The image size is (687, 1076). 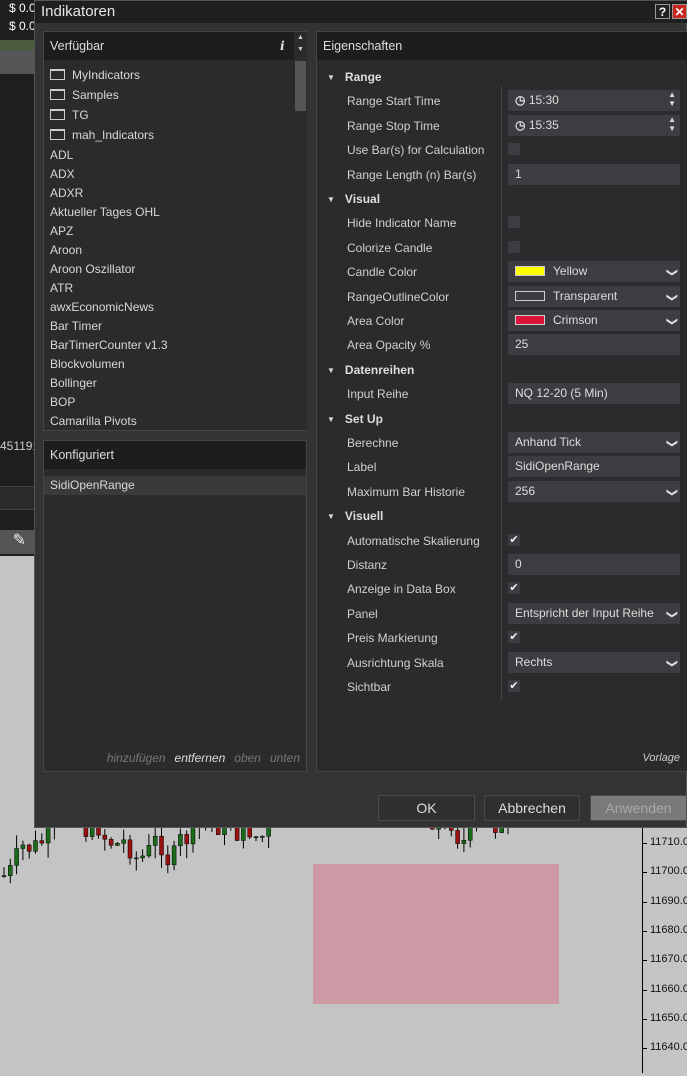 What do you see at coordinates (594, 662) in the screenshot?
I see `select-field: Rechts ❯` at bounding box center [594, 662].